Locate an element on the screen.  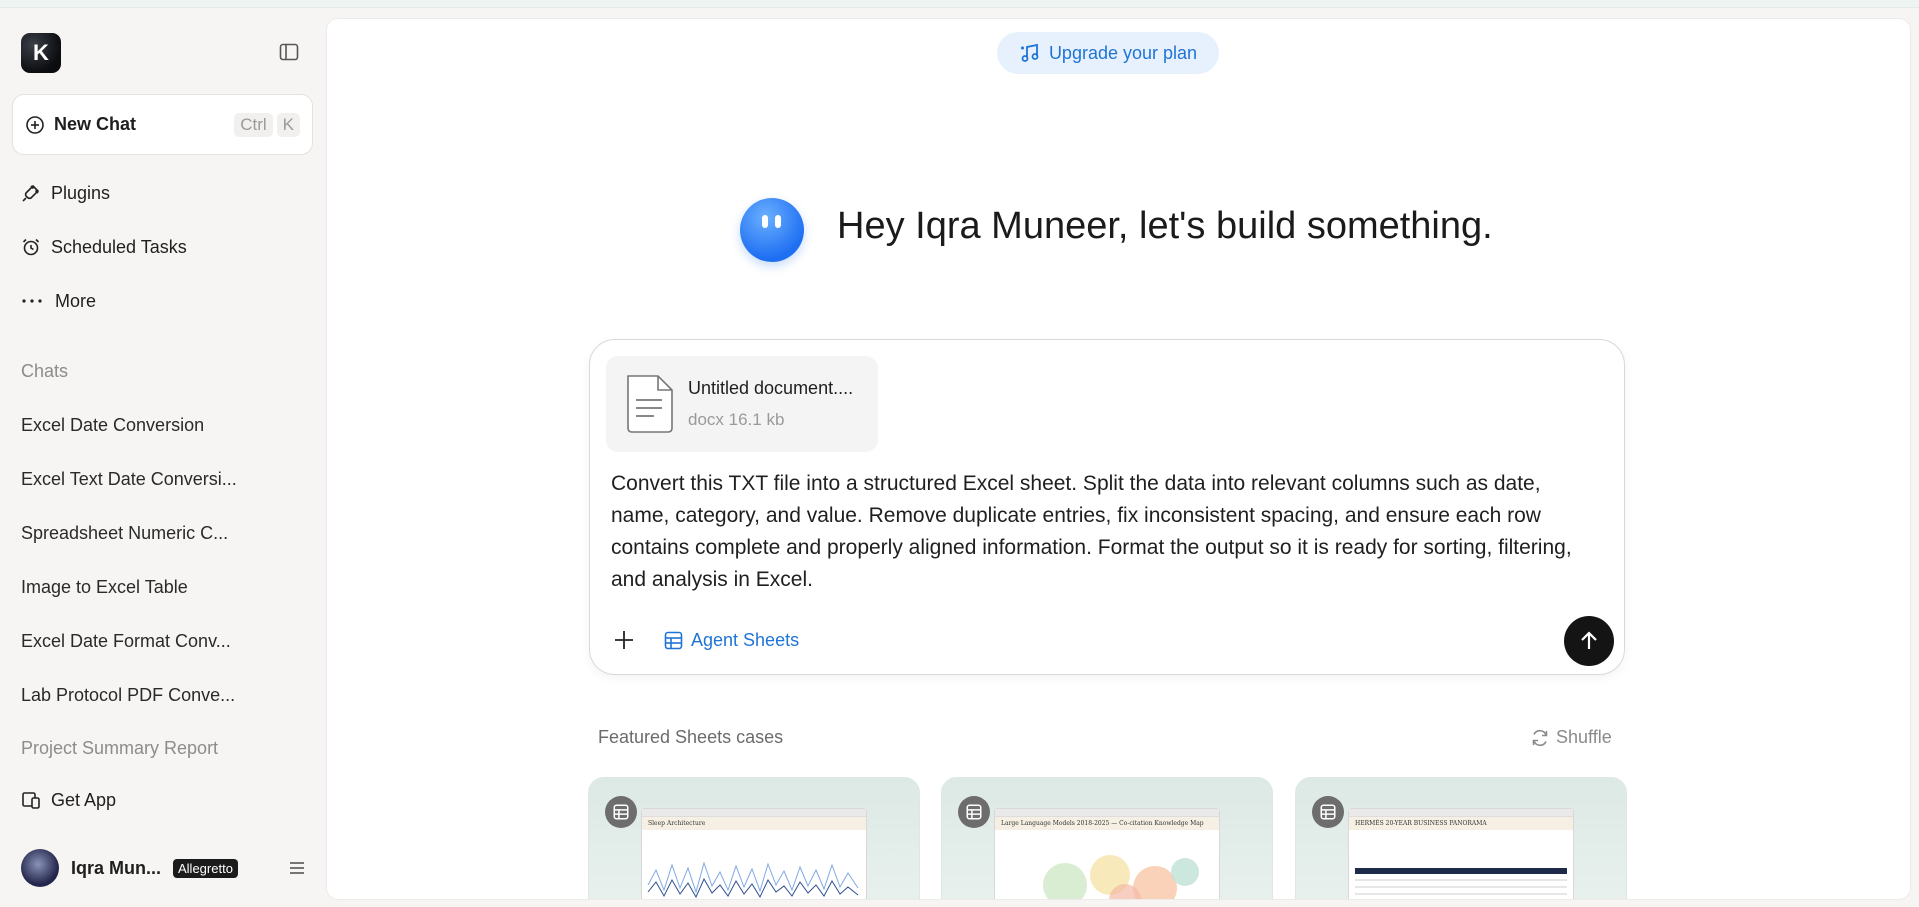
send-button is located at coordinates (1589, 641).